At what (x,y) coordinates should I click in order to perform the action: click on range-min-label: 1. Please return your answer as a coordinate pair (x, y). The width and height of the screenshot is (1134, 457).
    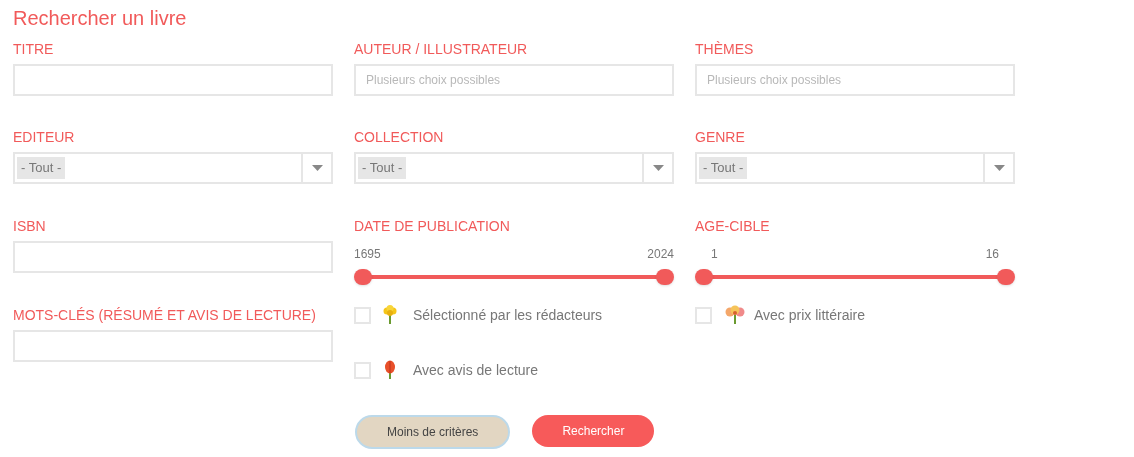
    Looking at the image, I should click on (714, 254).